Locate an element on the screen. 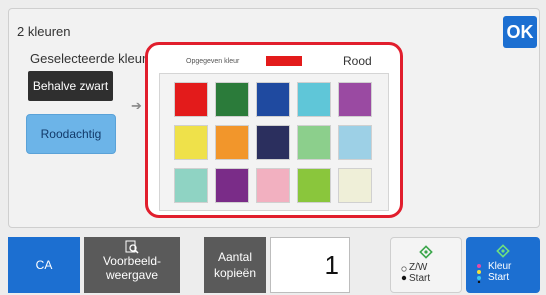 This screenshot has width=546, height=295. color-start-label: Start is located at coordinates (499, 277).